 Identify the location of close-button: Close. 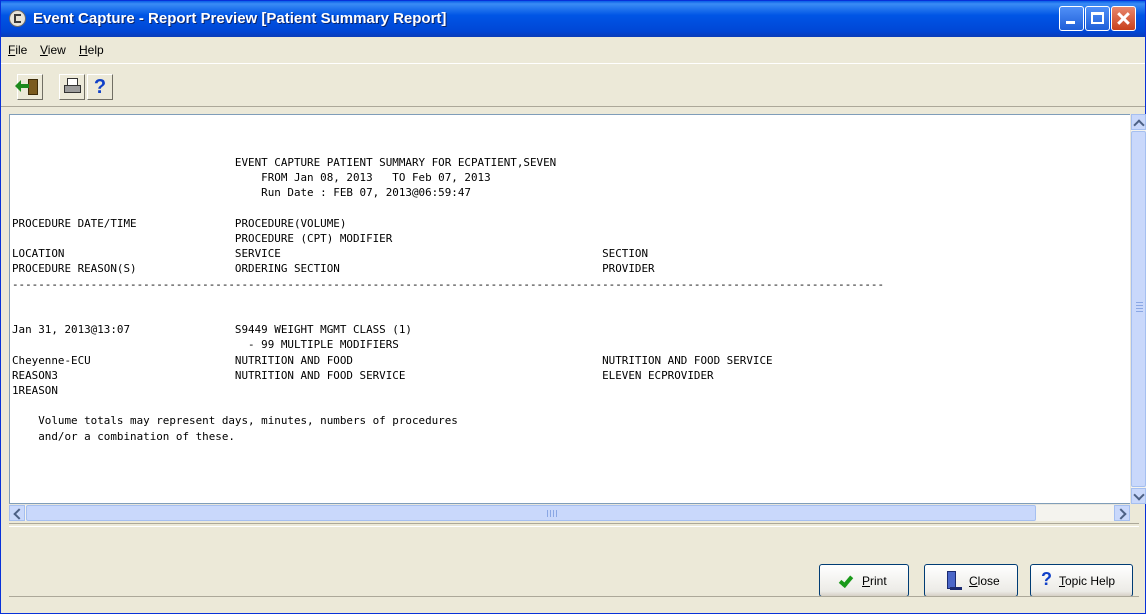
(971, 580).